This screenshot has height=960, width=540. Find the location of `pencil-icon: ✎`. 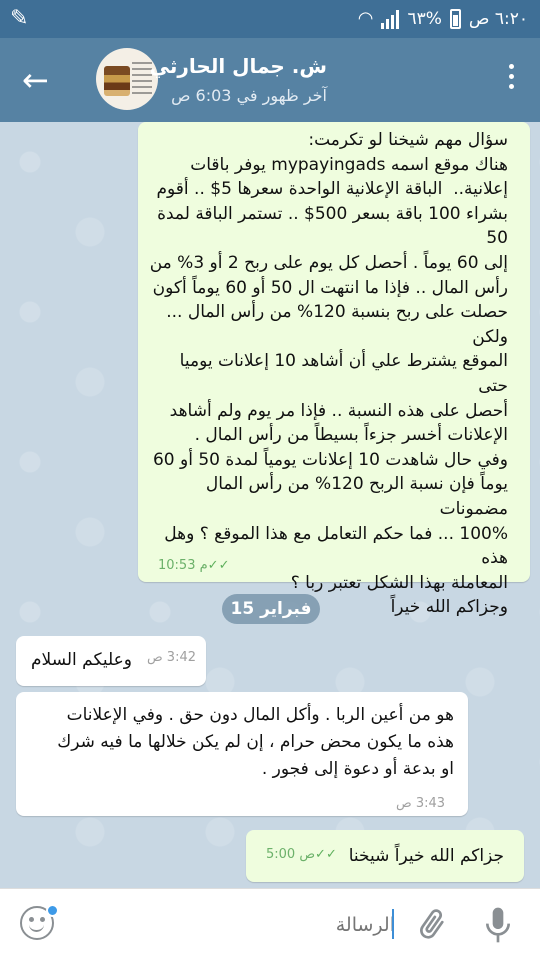

pencil-icon: ✎ is located at coordinates (19, 18).